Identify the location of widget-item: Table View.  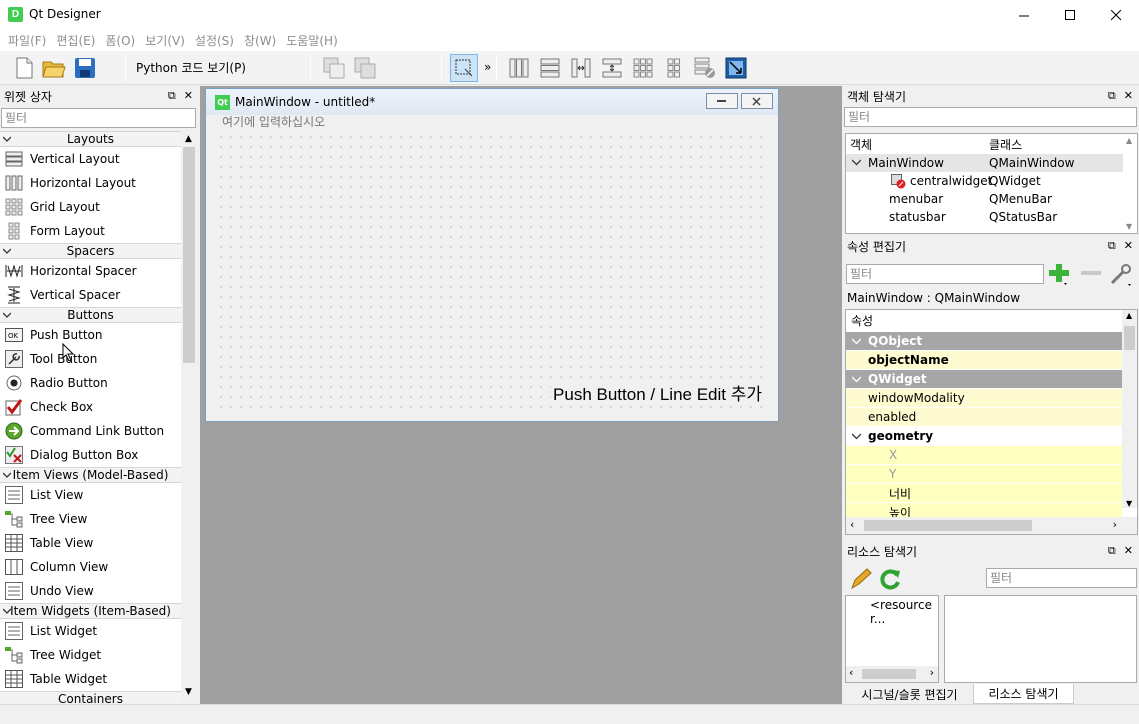
(90, 543).